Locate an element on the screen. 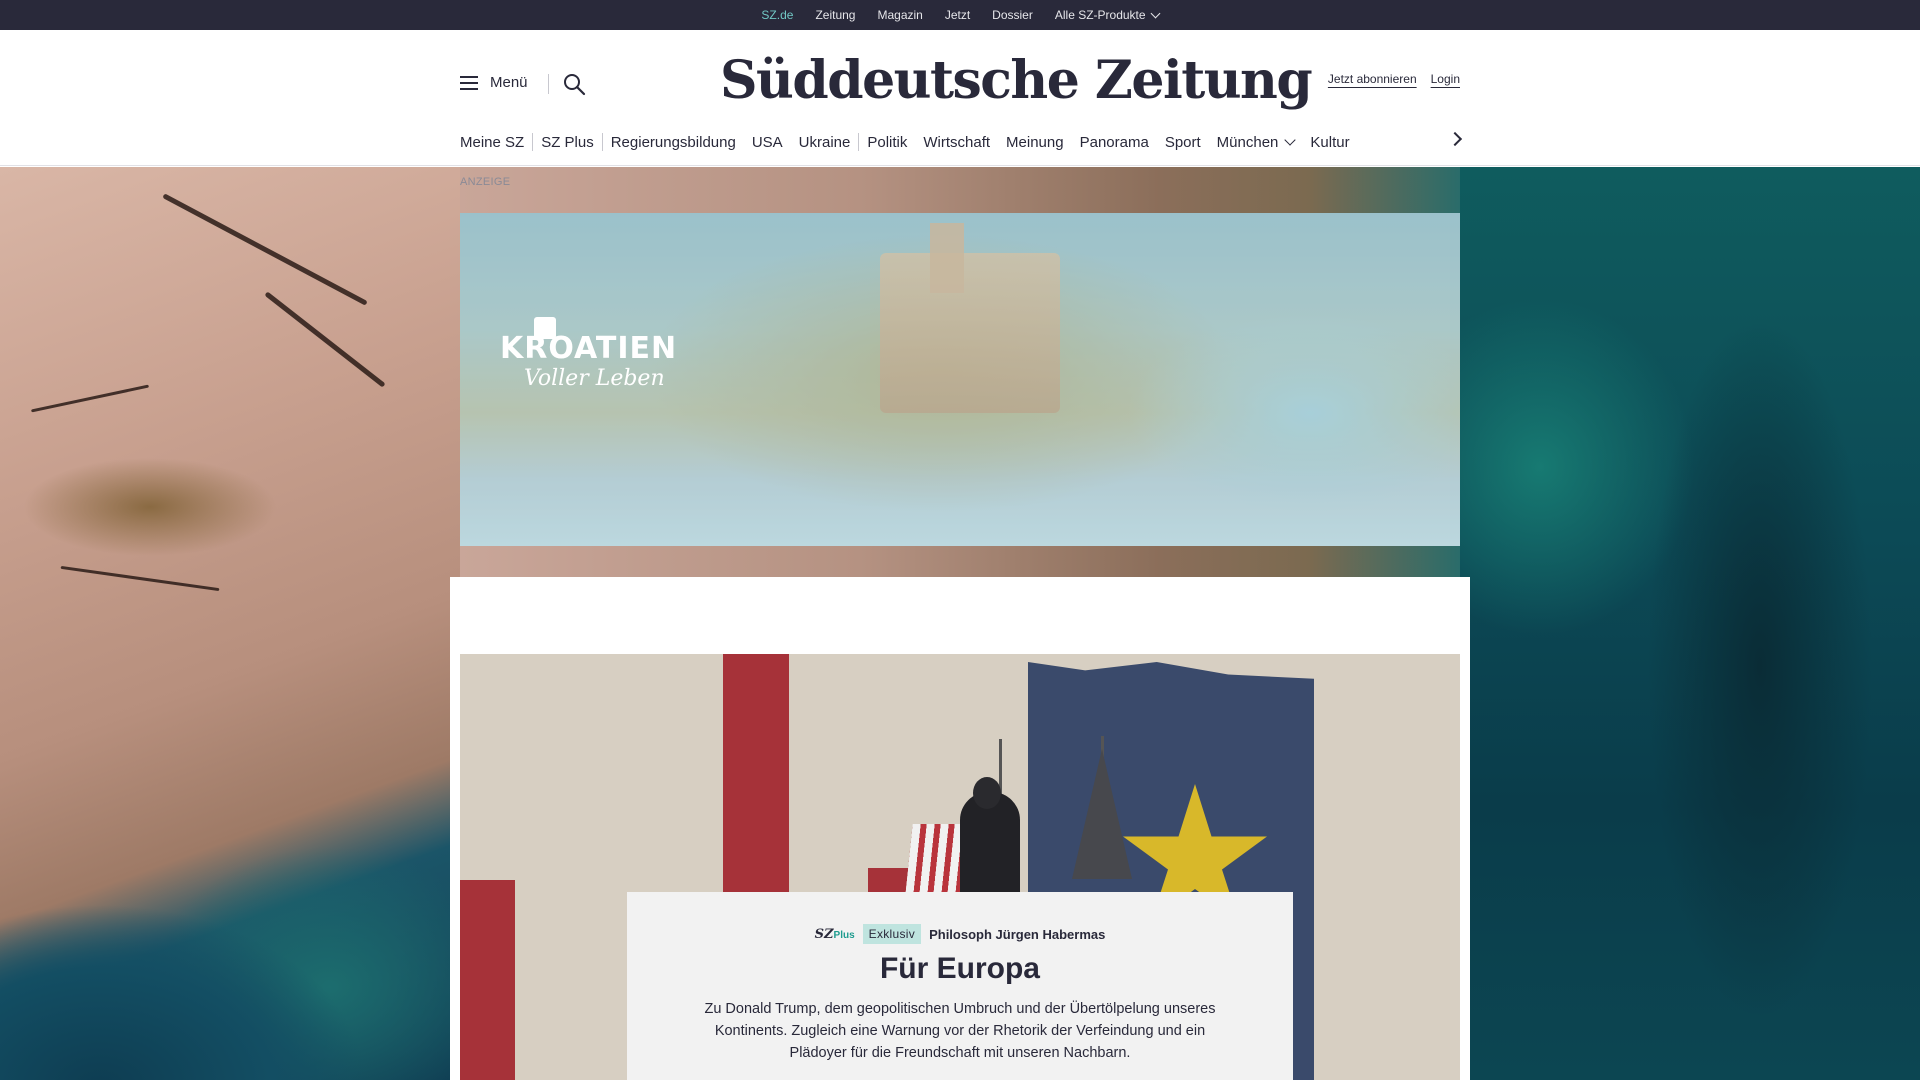 This screenshot has width=1920, height=1080. menu-label: Menü is located at coordinates (509, 82).